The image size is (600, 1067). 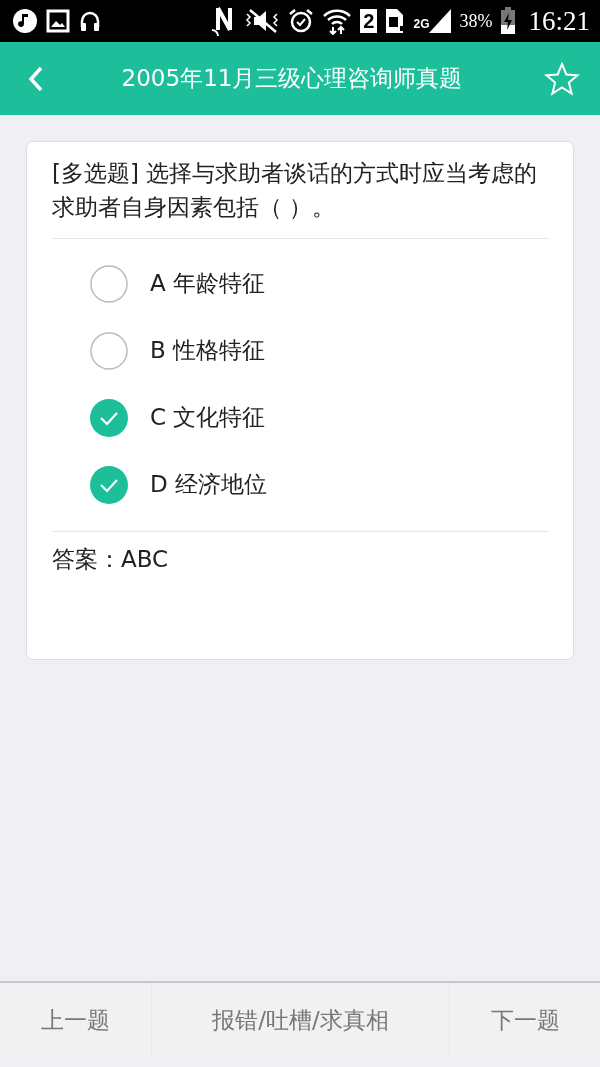 What do you see at coordinates (58, 21) in the screenshot?
I see `image-icon` at bounding box center [58, 21].